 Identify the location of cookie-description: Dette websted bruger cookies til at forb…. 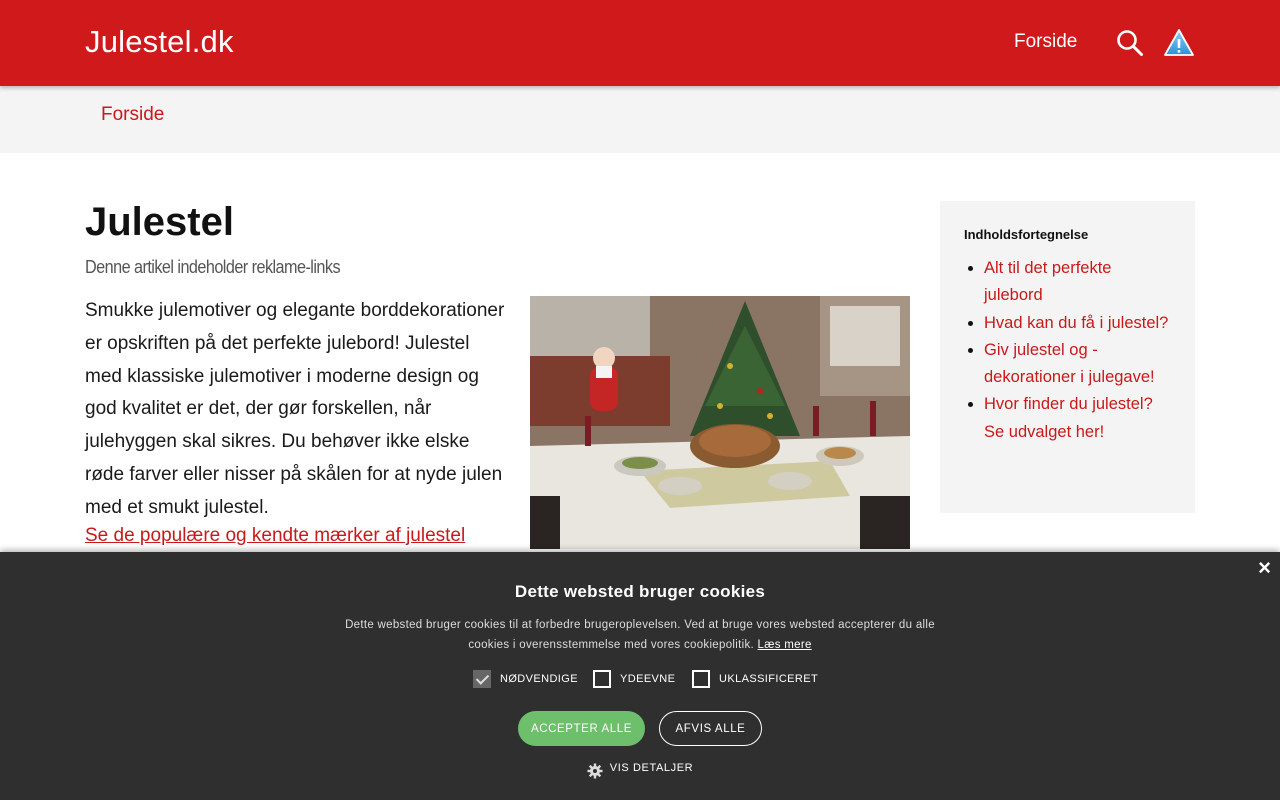
(640, 635).